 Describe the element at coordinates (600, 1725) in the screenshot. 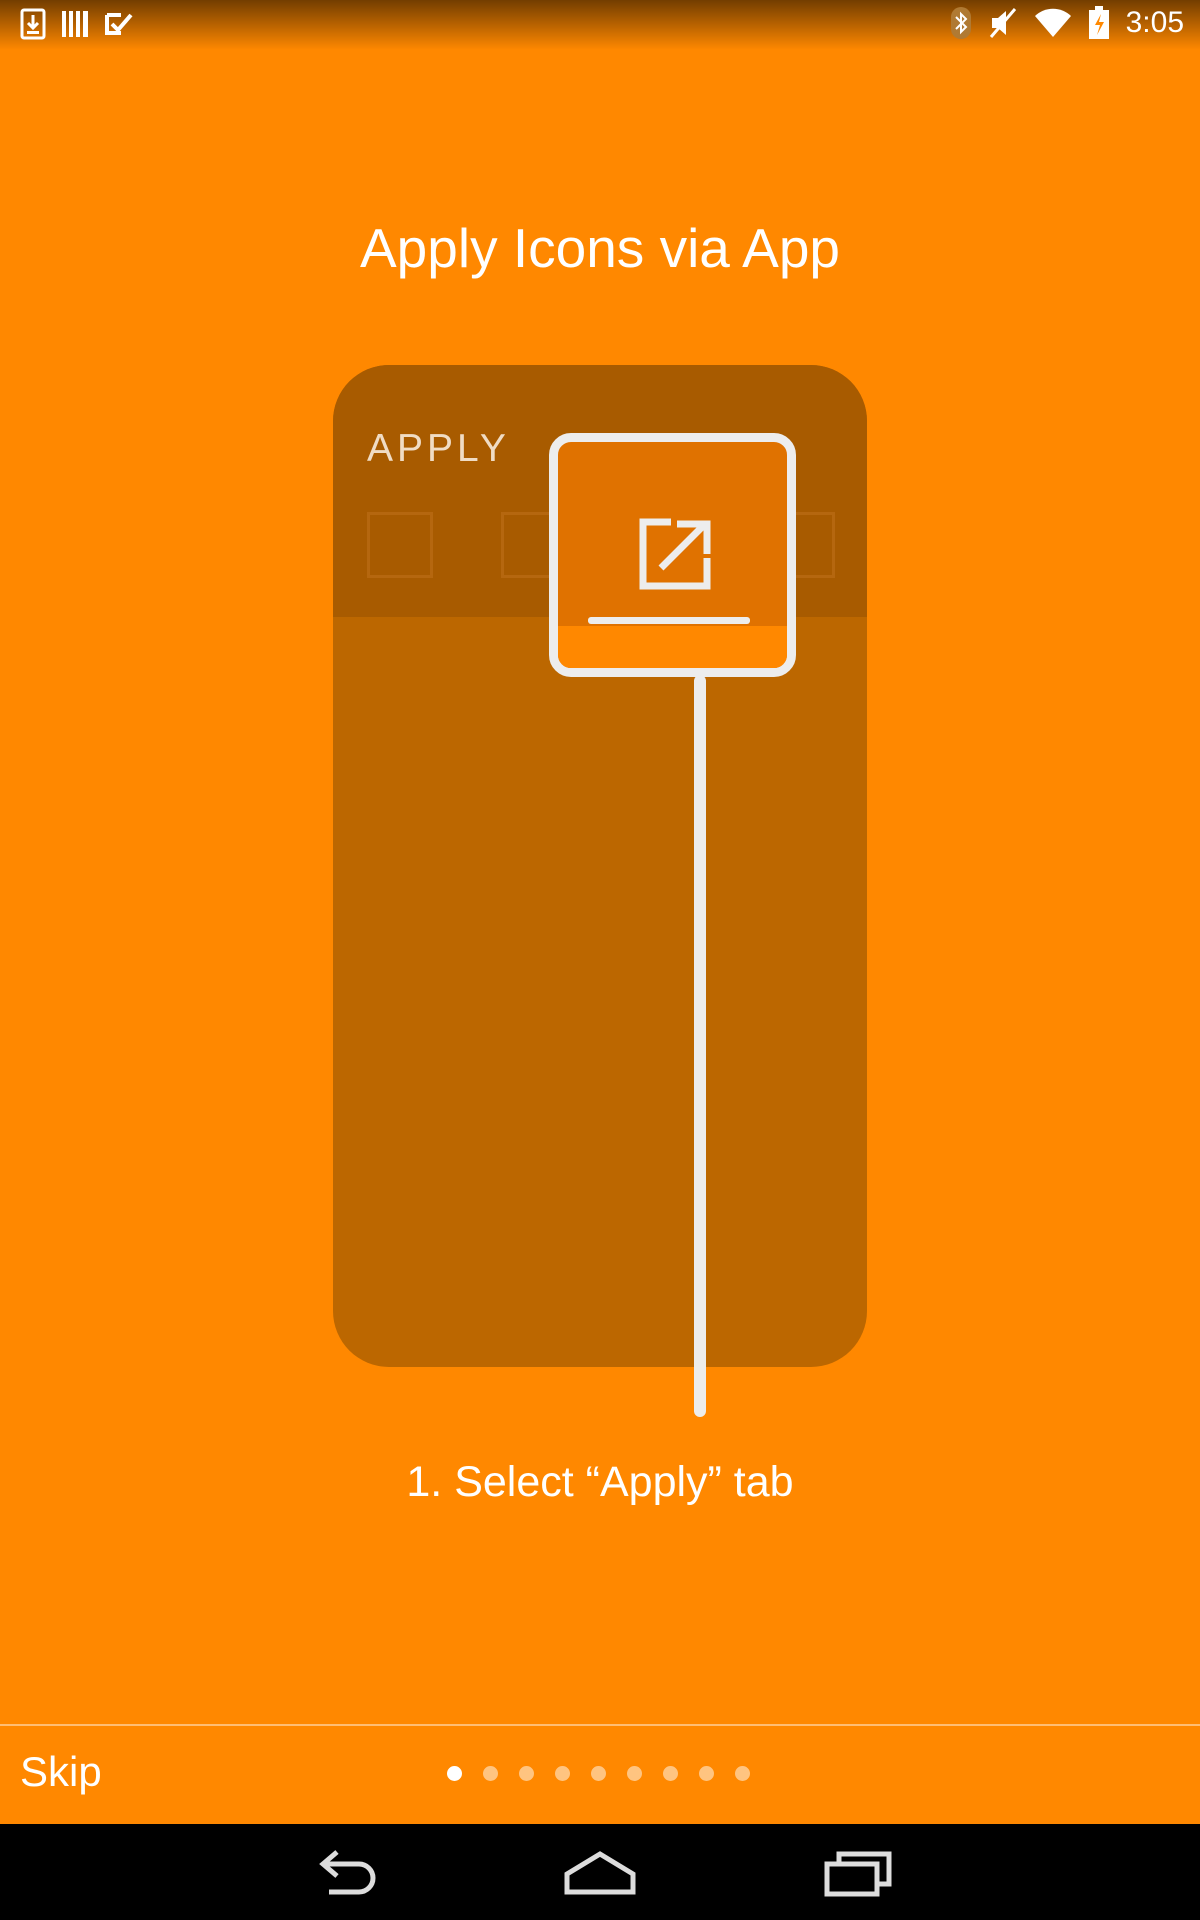

I see `footer-divider` at that location.